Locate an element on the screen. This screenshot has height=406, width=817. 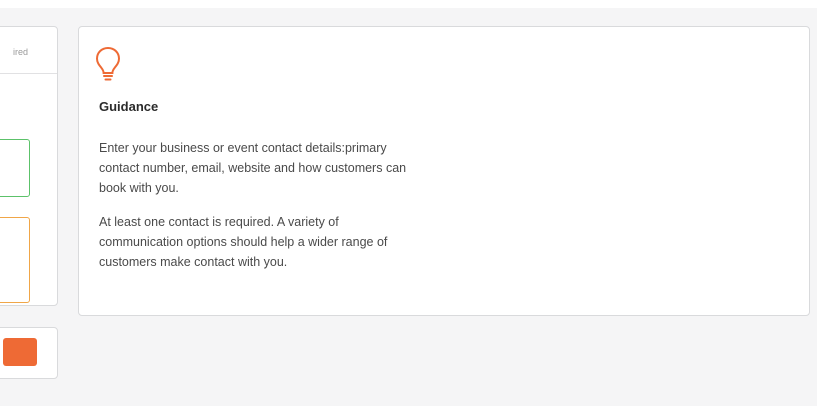
email-field is located at coordinates (15, 260).